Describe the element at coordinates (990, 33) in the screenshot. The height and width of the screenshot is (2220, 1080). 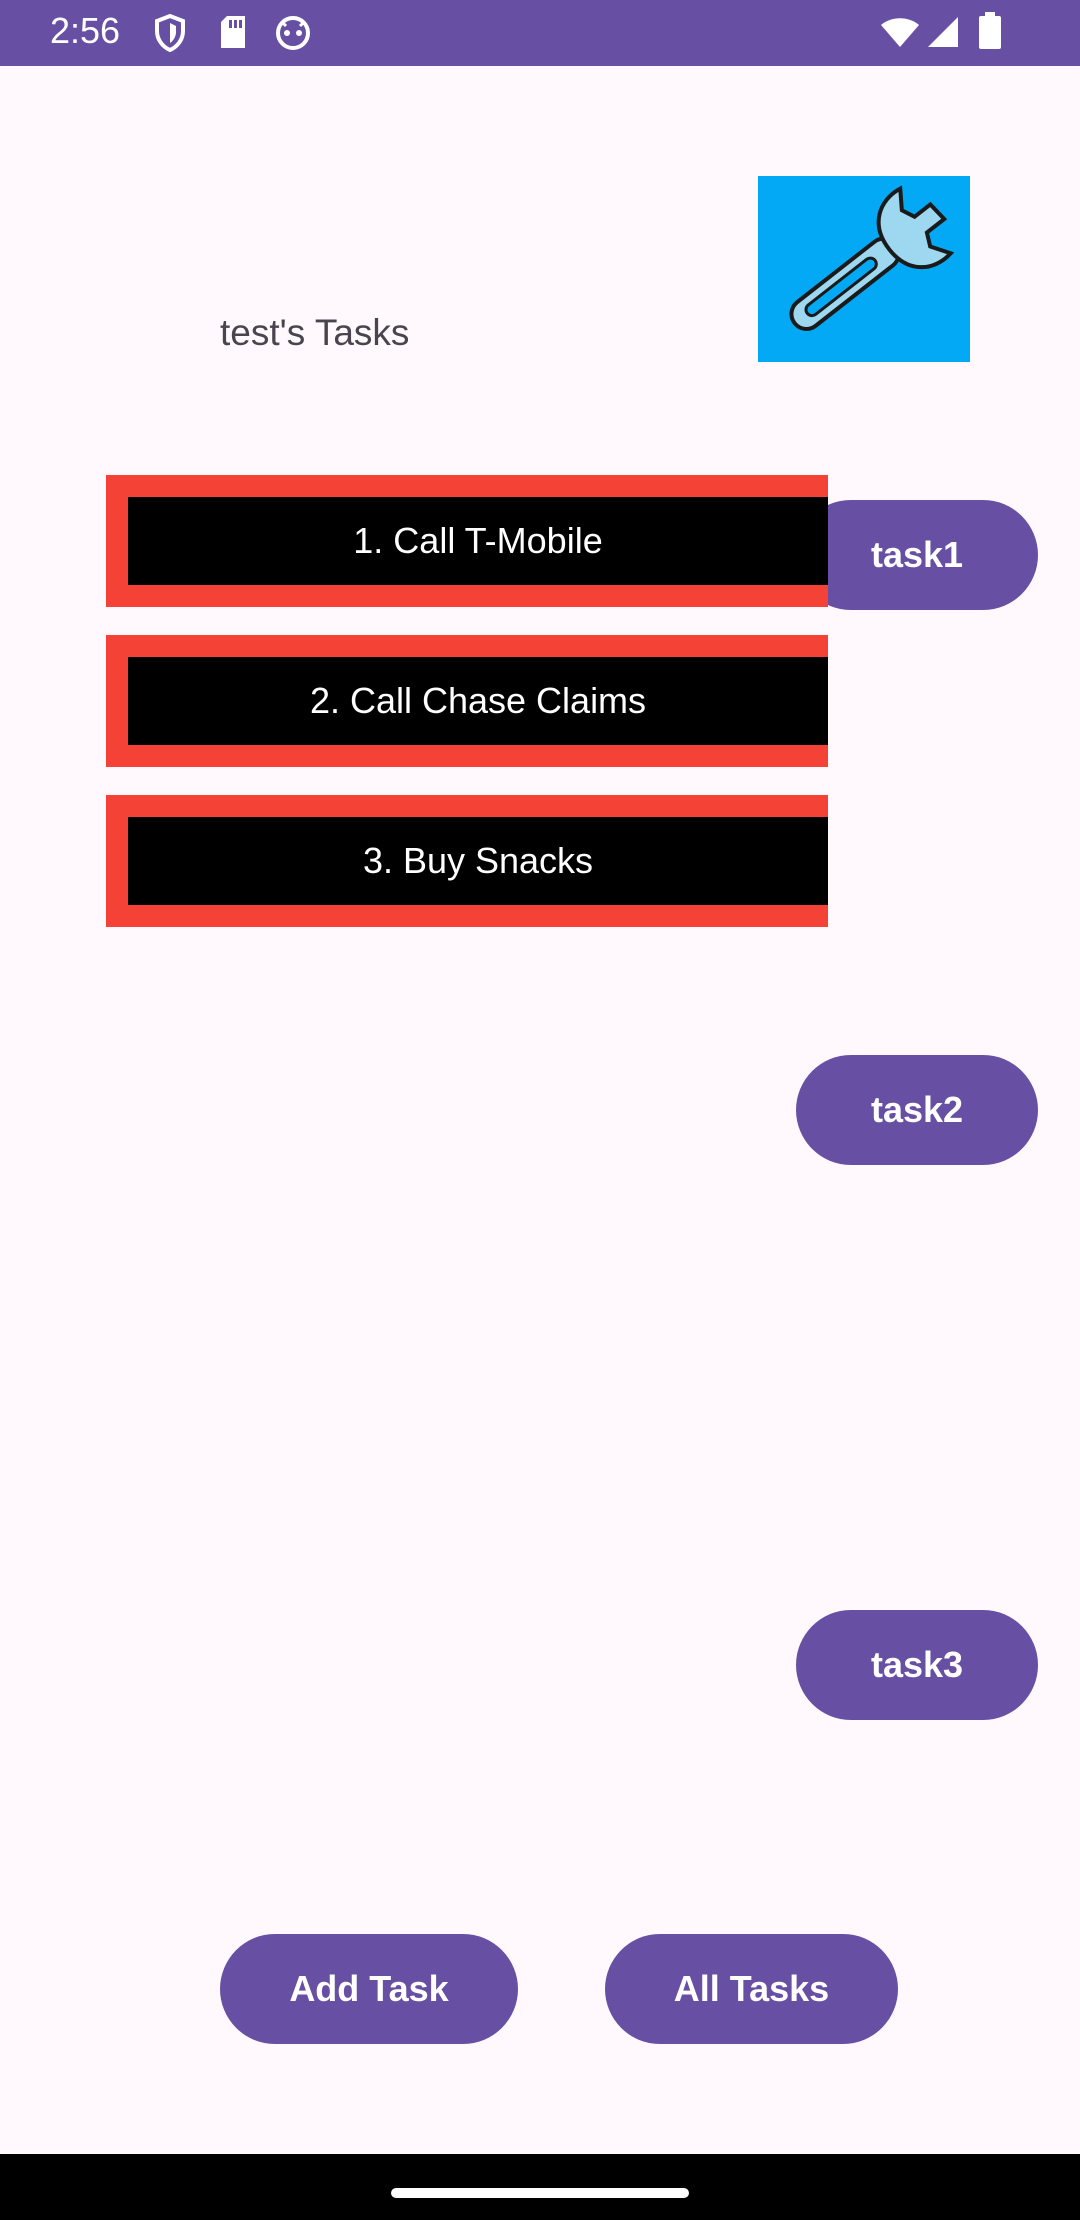
I see `battery-icon` at that location.